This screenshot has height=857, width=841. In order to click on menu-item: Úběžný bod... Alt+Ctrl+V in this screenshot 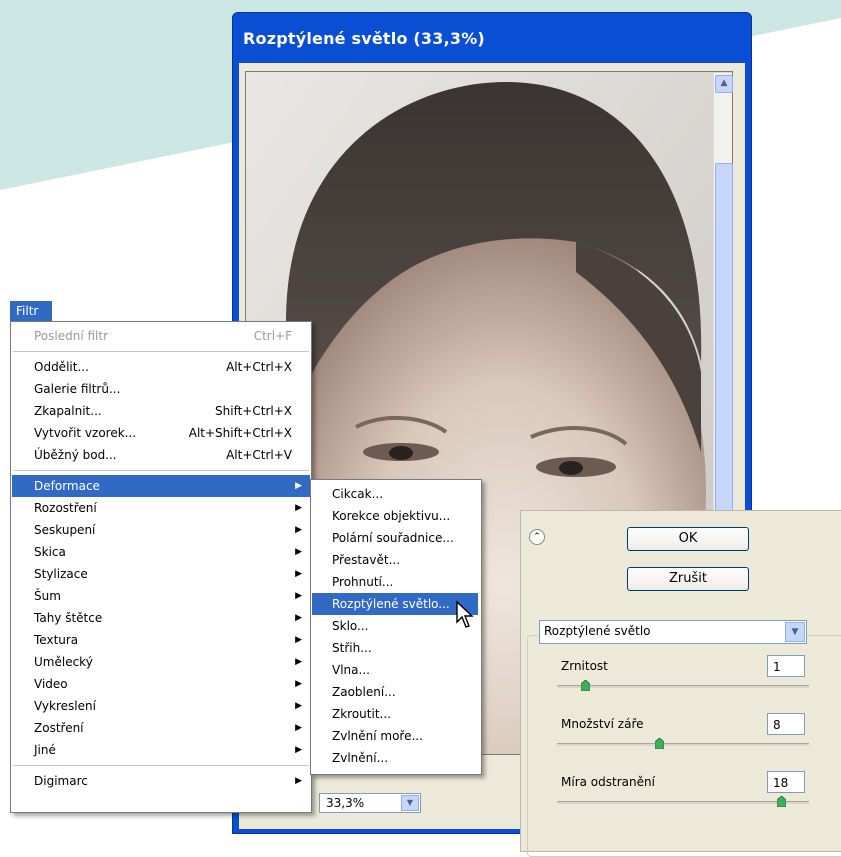, I will do `click(161, 455)`.